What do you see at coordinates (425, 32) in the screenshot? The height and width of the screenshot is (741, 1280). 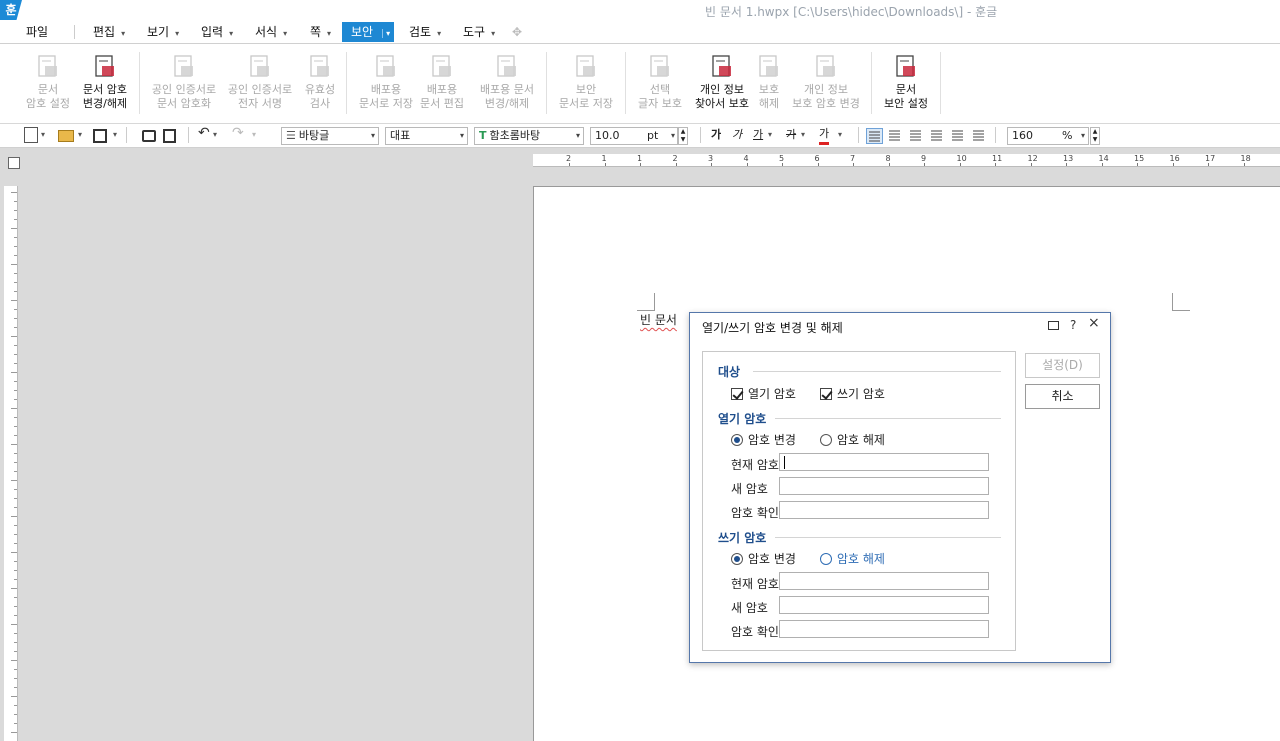 I see `menu-review: 검토 ▾` at bounding box center [425, 32].